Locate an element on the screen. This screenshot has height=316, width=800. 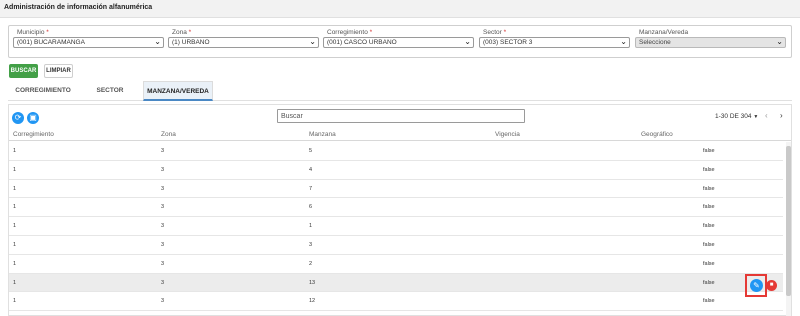
trash-icon: ■ is located at coordinates (771, 285).